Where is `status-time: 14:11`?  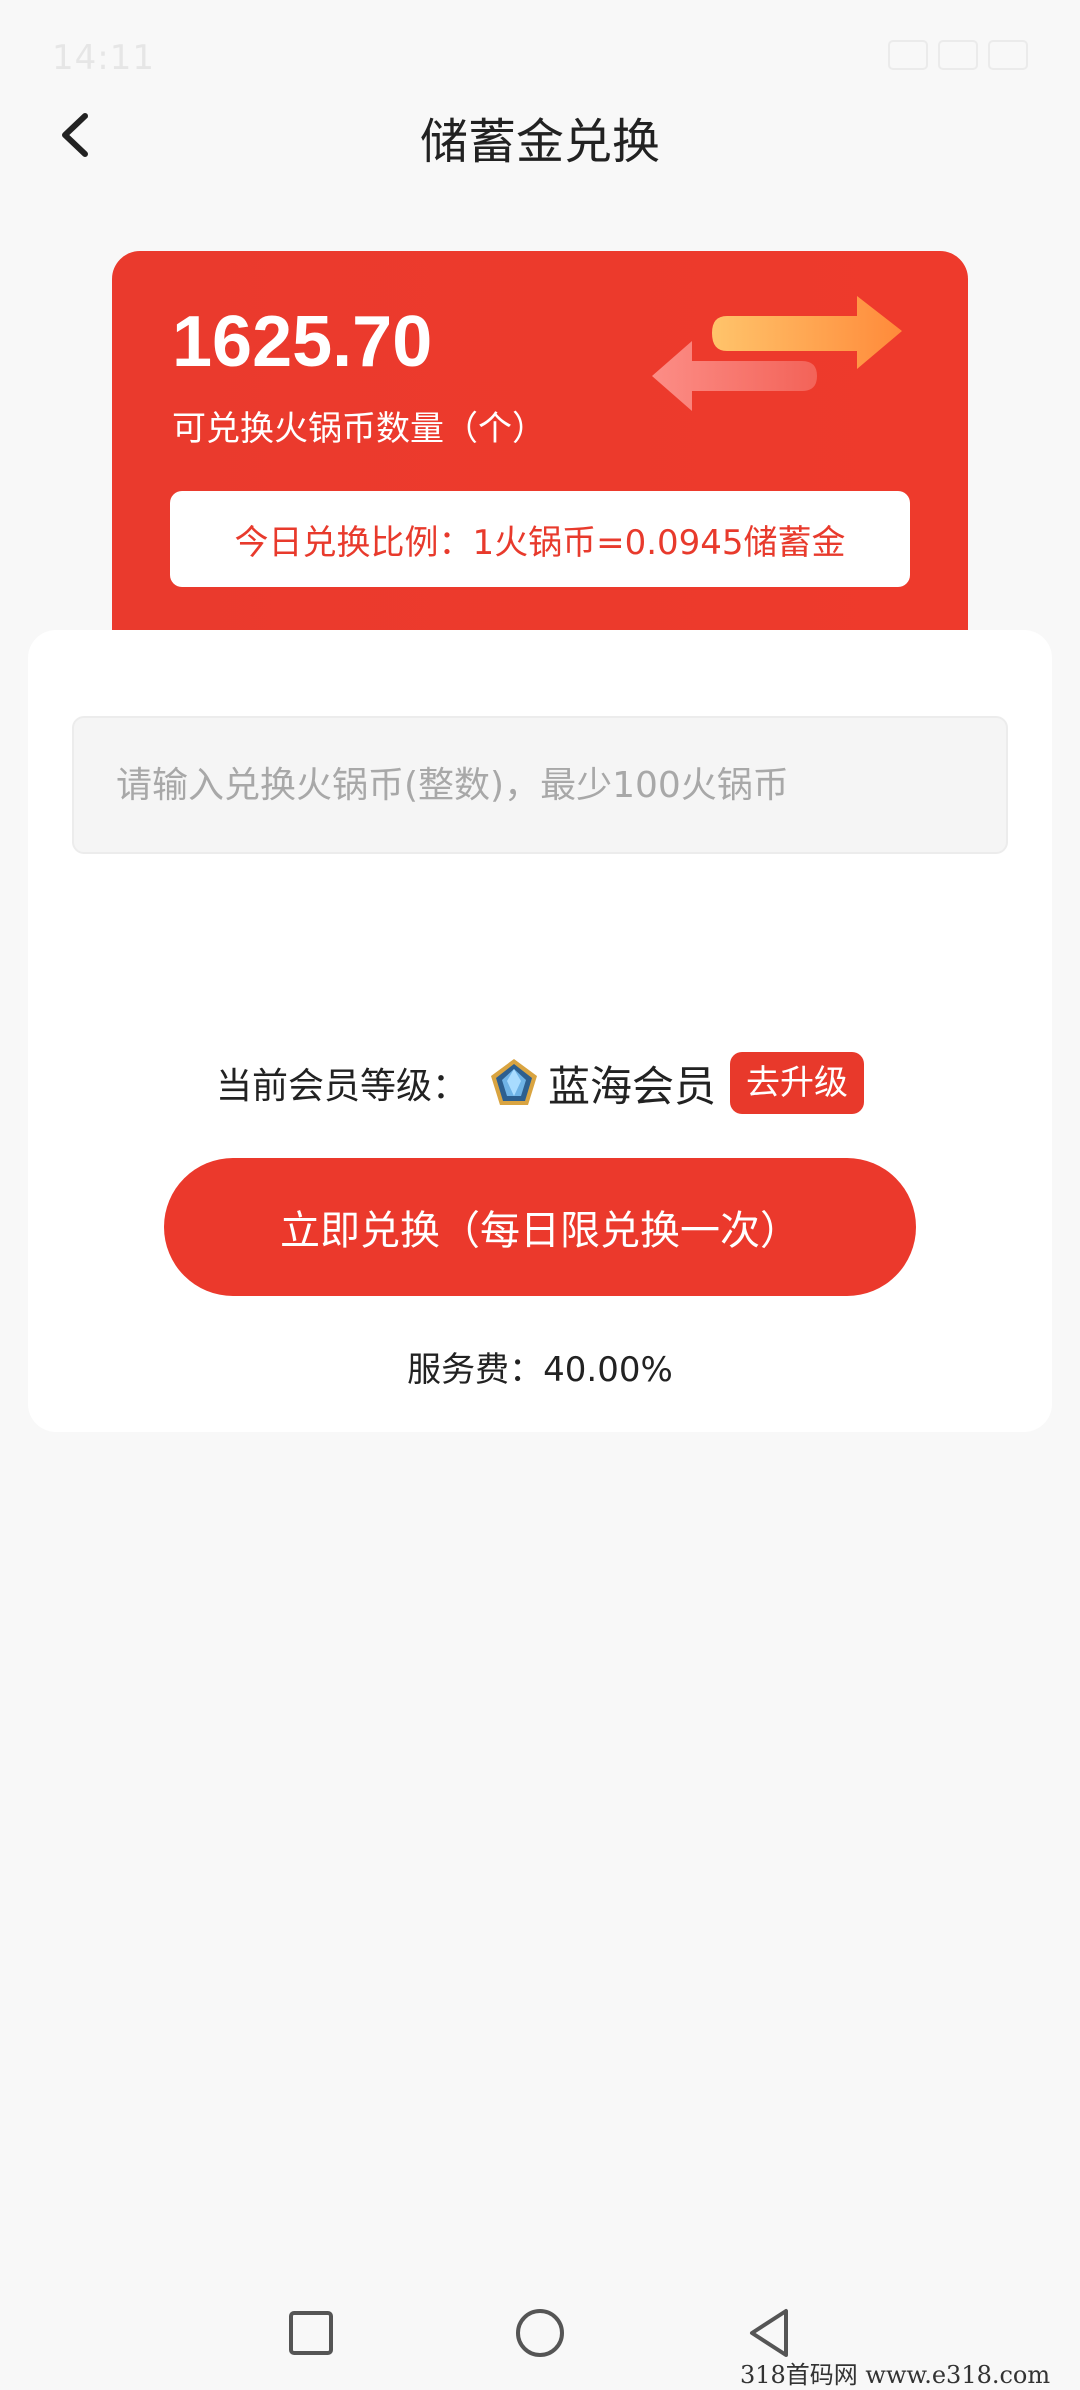
status-time: 14:11 is located at coordinates (103, 58).